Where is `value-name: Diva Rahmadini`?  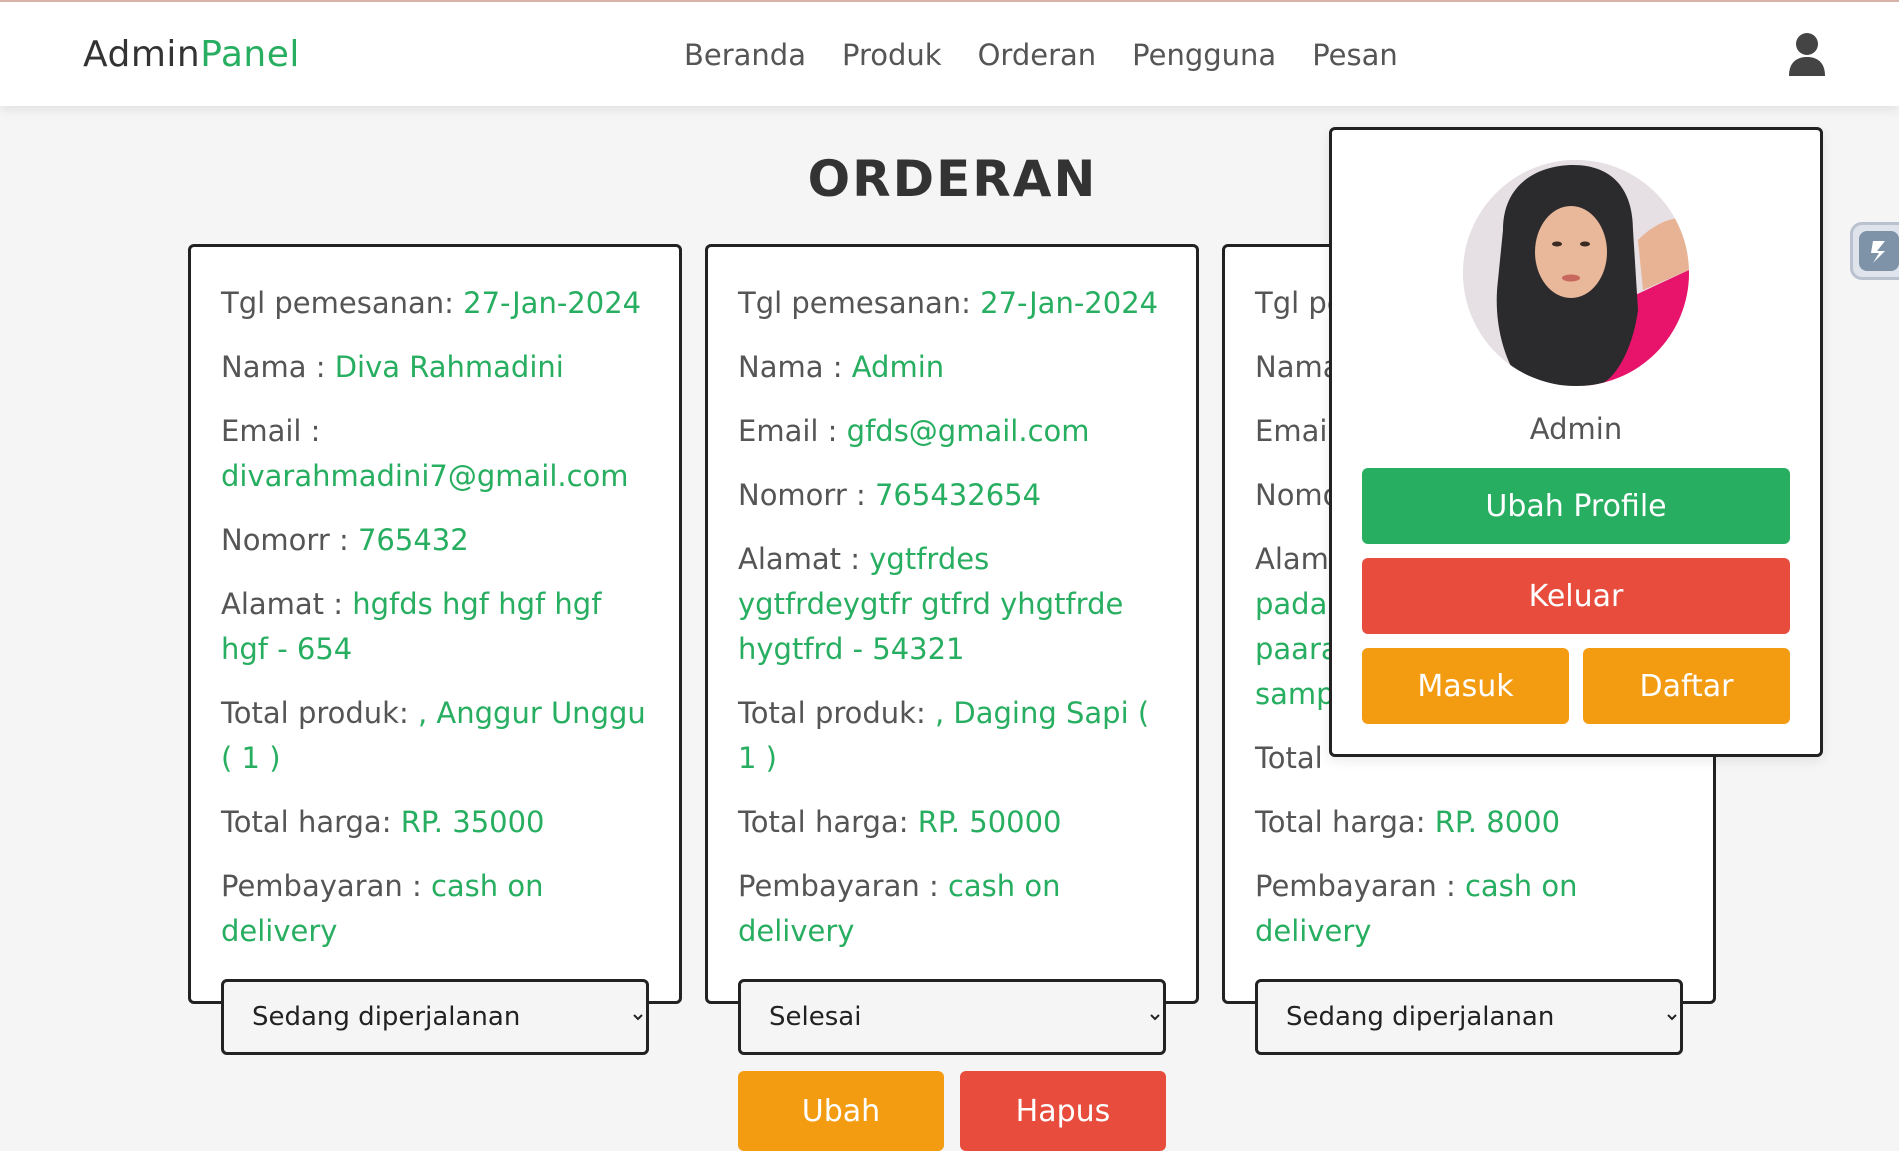 value-name: Diva Rahmadini is located at coordinates (449, 367).